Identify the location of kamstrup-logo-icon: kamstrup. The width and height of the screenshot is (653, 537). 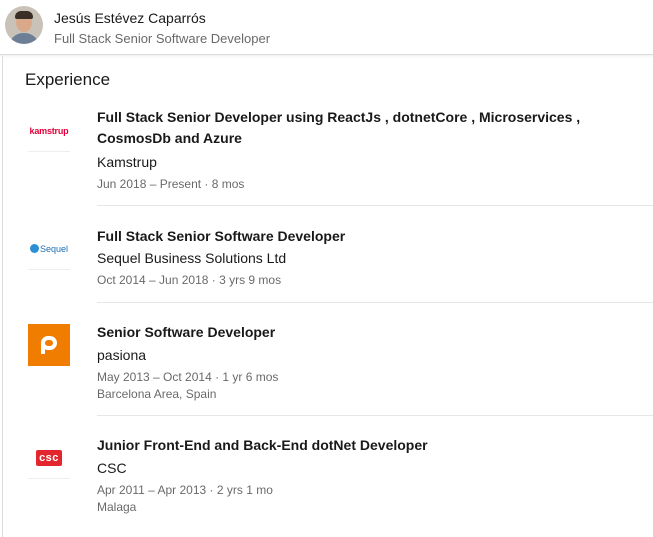
(49, 131).